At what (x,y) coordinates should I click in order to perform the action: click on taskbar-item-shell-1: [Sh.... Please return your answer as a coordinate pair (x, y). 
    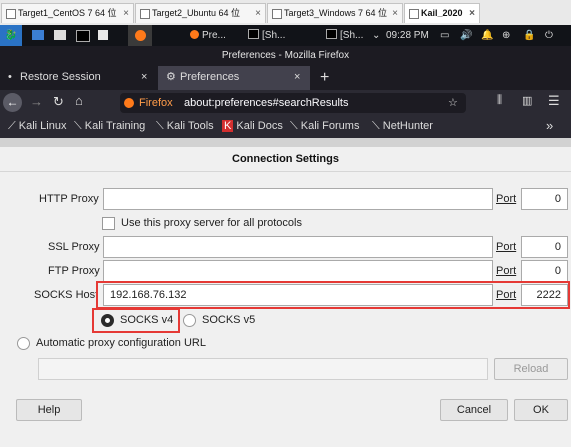
    Looking at the image, I should click on (266, 35).